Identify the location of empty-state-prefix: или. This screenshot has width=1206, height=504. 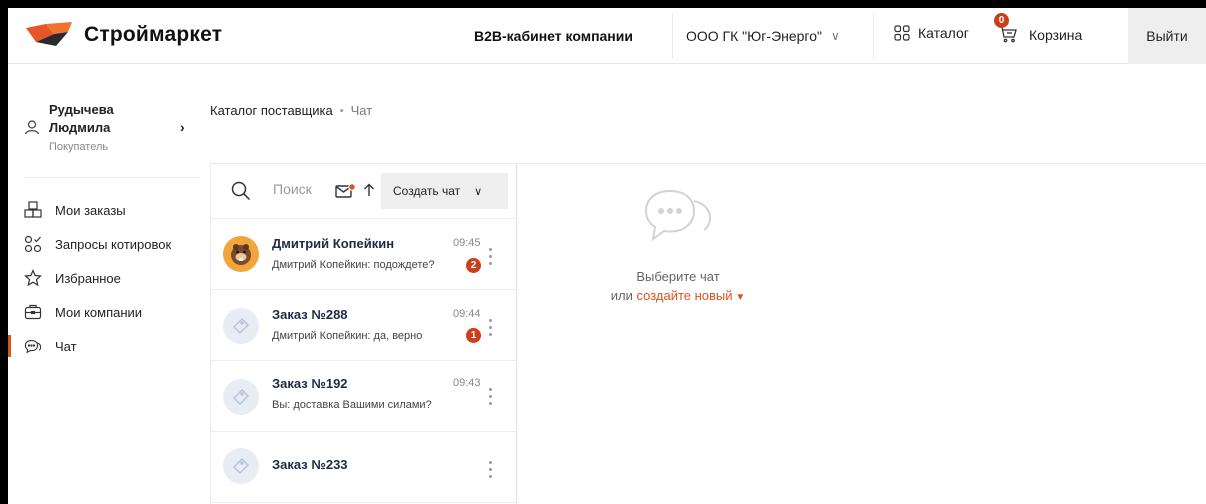
(621, 295).